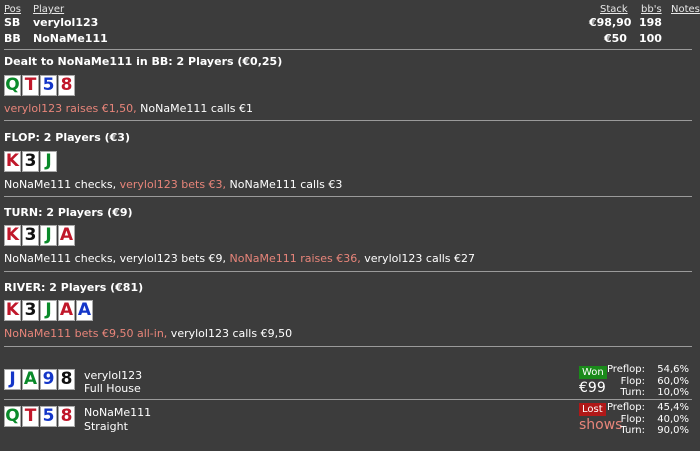 This screenshot has width=700, height=451. Describe the element at coordinates (230, 333) in the screenshot. I see `passive-action: verylol123 calls €9,50` at that location.